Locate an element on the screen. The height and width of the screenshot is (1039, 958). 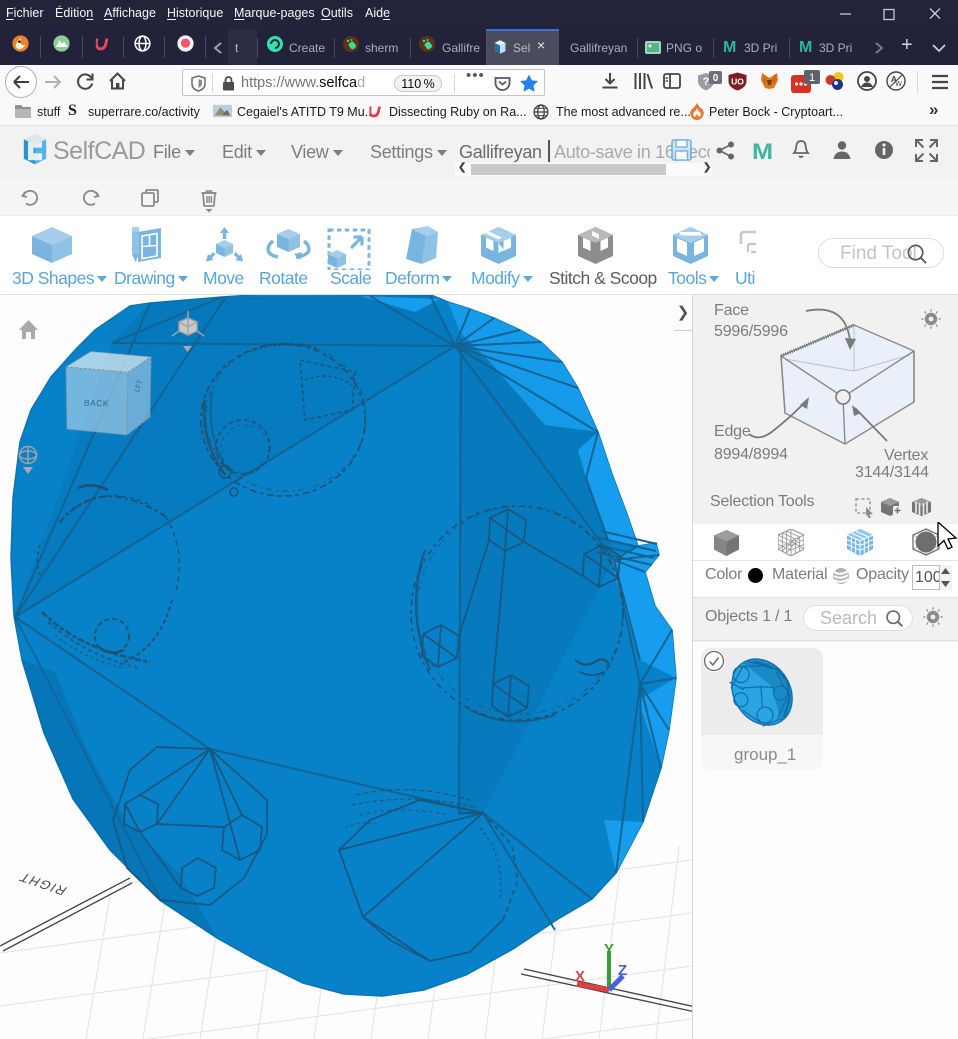
svg-text: X is located at coordinates (580, 976).